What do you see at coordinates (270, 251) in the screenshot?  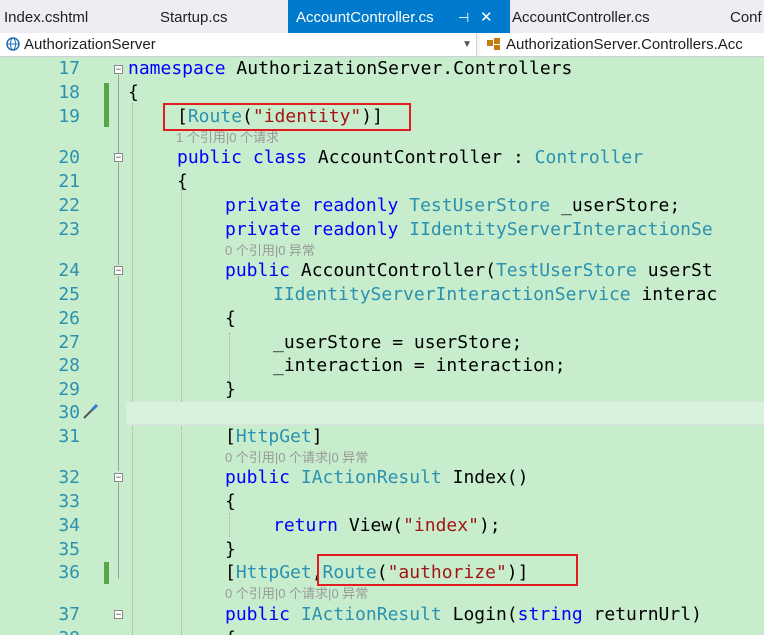 I see `codelens-references: 0 个引用|0 异常` at bounding box center [270, 251].